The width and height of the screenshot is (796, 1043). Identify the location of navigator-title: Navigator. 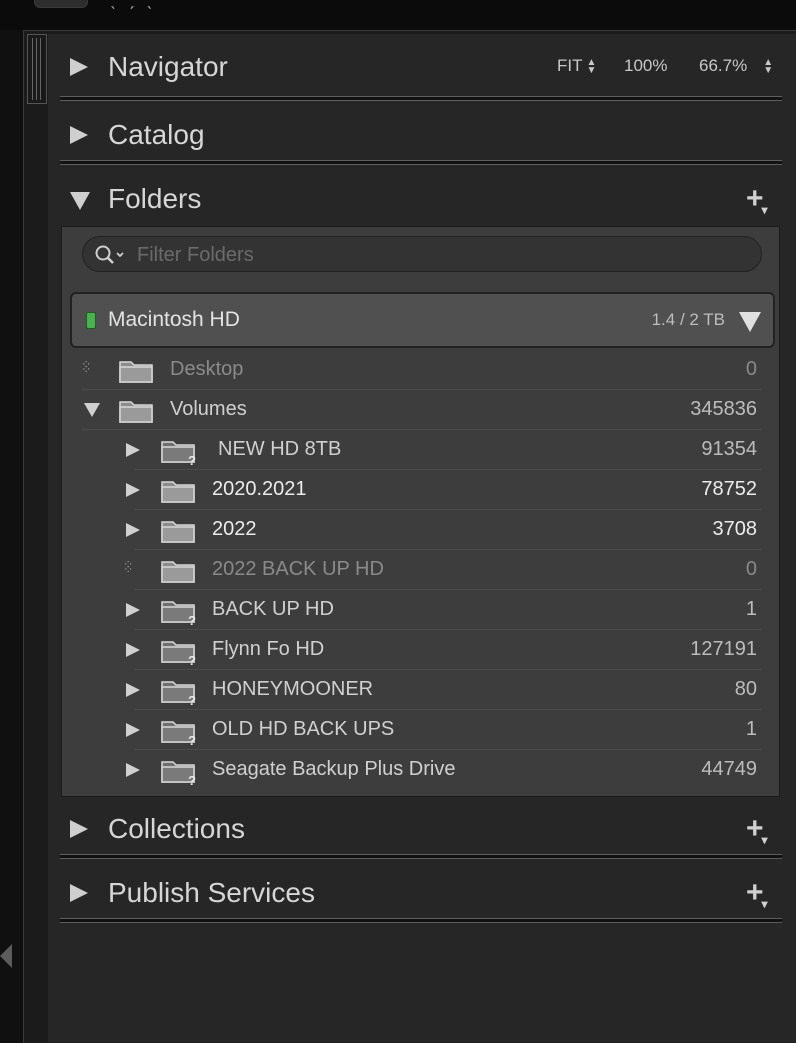
(168, 66).